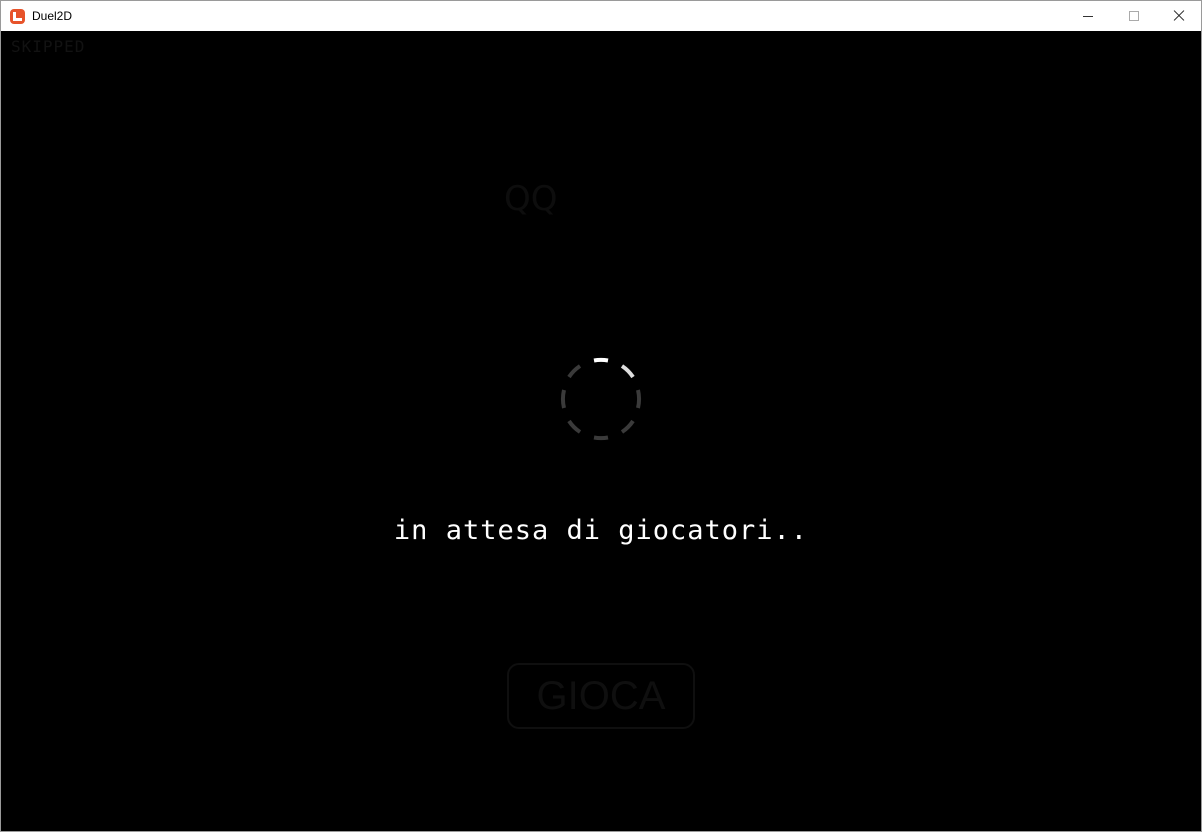  Describe the element at coordinates (1088, 16) in the screenshot. I see `minimize-icon` at that location.